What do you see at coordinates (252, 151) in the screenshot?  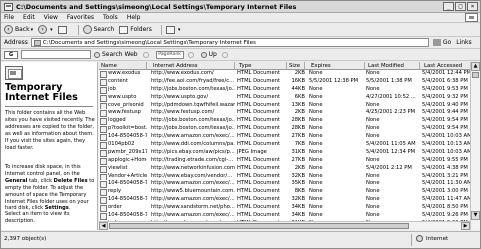 I see `cell-type: JPEG Image` at bounding box center [252, 151].